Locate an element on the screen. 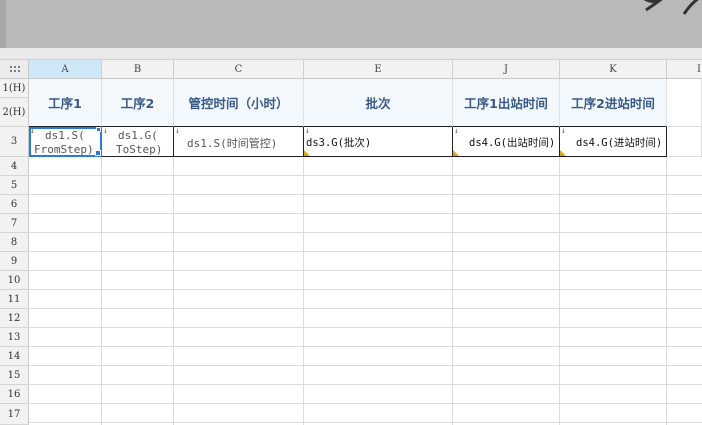 The image size is (702, 425). select-all-corner is located at coordinates (14, 69).